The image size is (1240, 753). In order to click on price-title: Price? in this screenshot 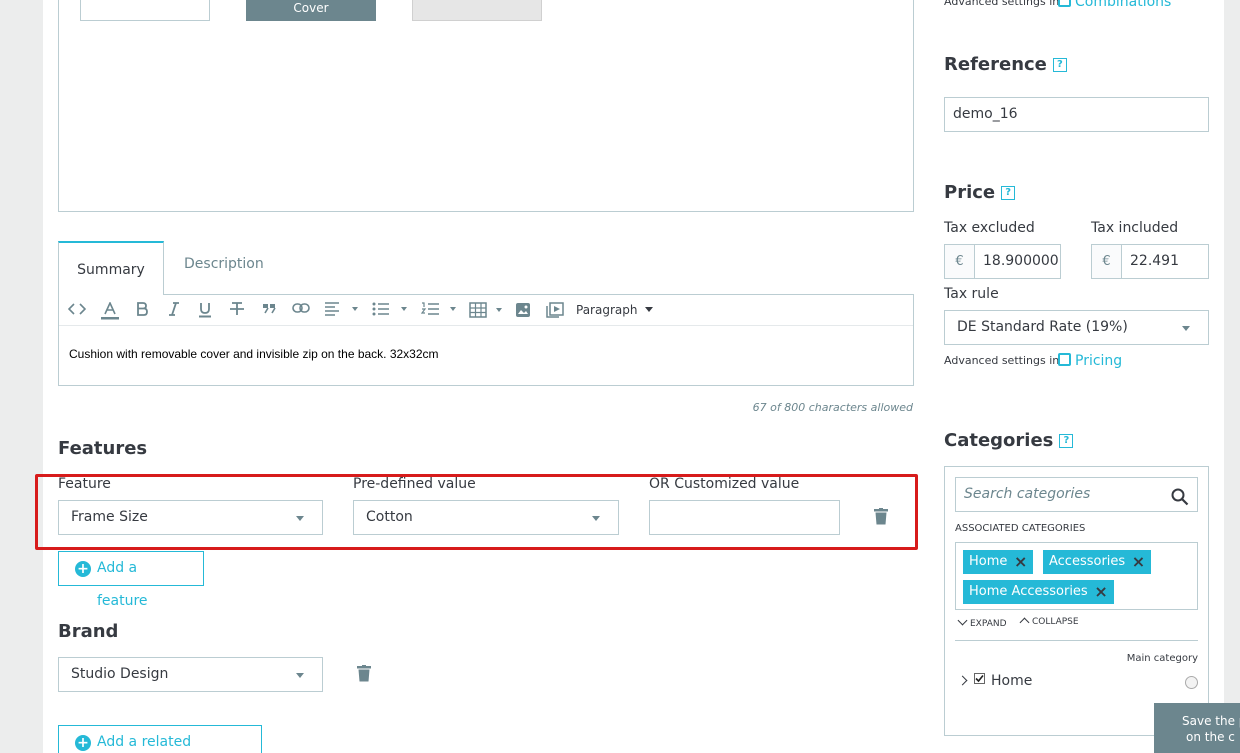, I will do `click(980, 192)`.